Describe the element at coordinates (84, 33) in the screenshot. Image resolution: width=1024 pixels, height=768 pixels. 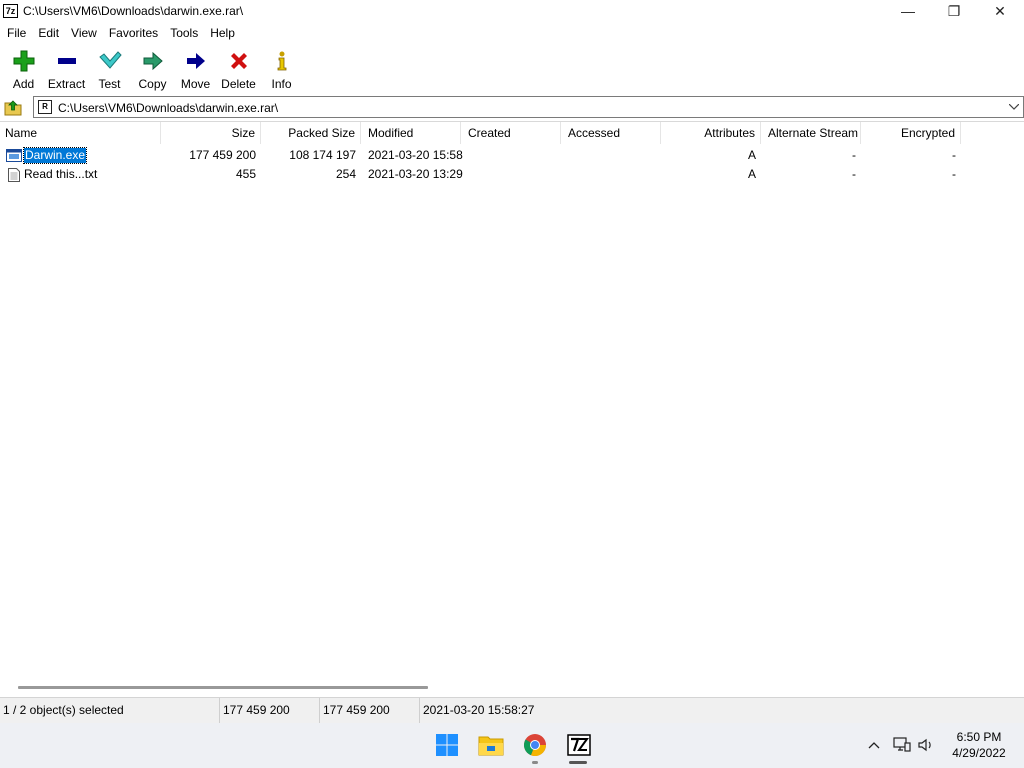
I see `menu-view: View` at that location.